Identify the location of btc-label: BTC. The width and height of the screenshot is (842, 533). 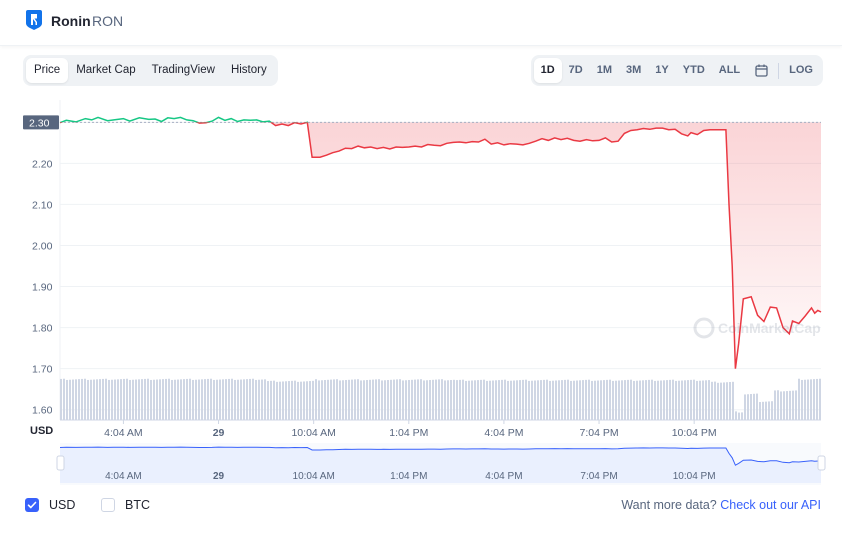
(137, 505).